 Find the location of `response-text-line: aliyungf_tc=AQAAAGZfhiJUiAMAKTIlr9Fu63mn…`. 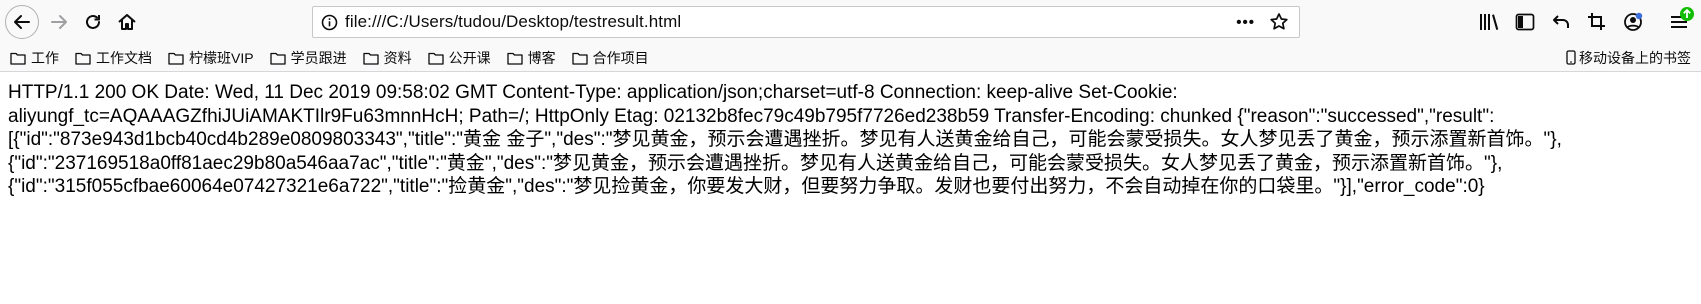

response-text-line: aliyungf_tc=AQAAAGZfhiJUiAMAKTIlr9Fu63mn… is located at coordinates (751, 116).